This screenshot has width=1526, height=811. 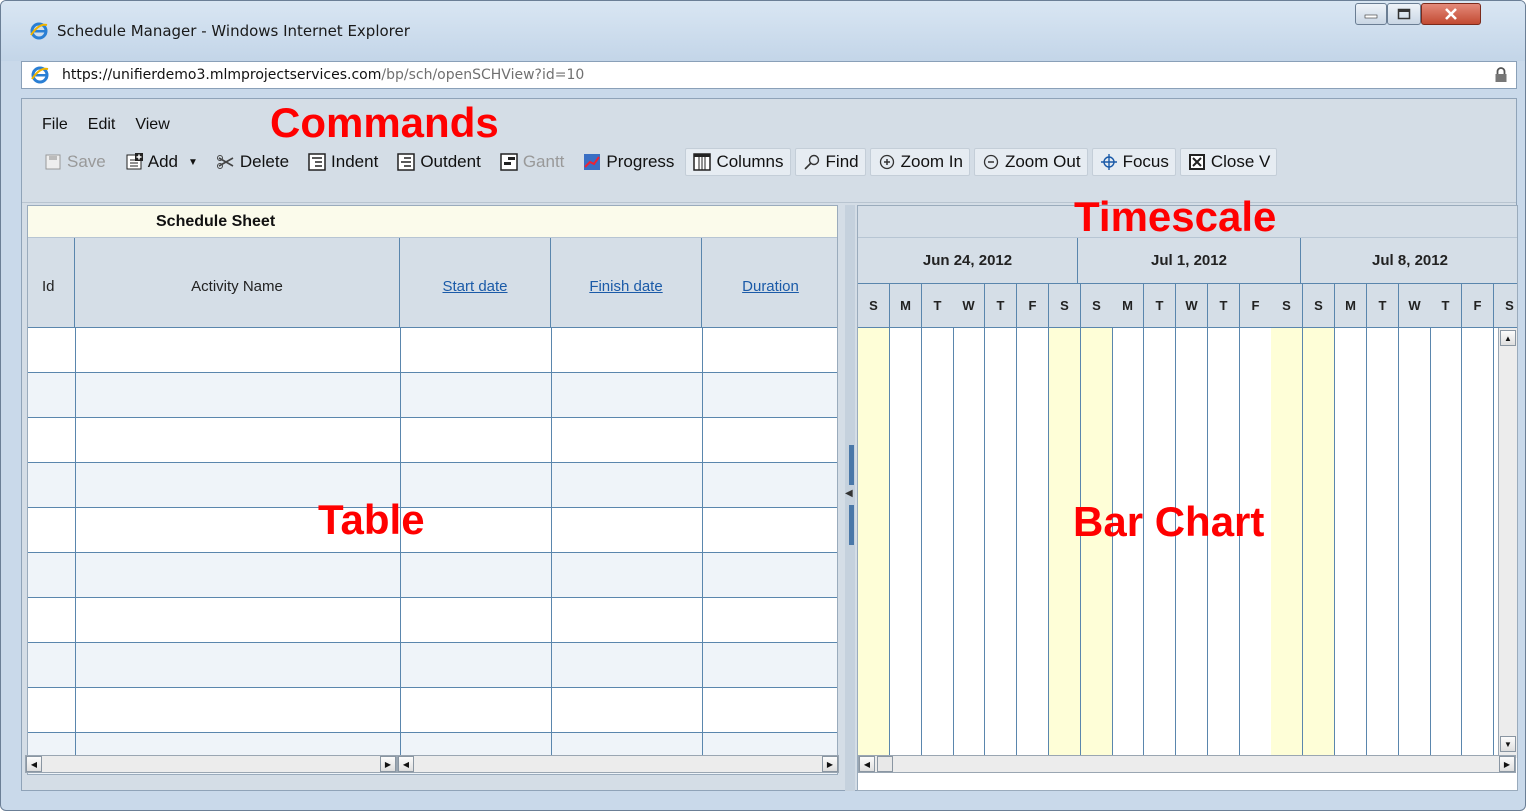 I want to click on menu-edit: Edit, so click(x=102, y=119).